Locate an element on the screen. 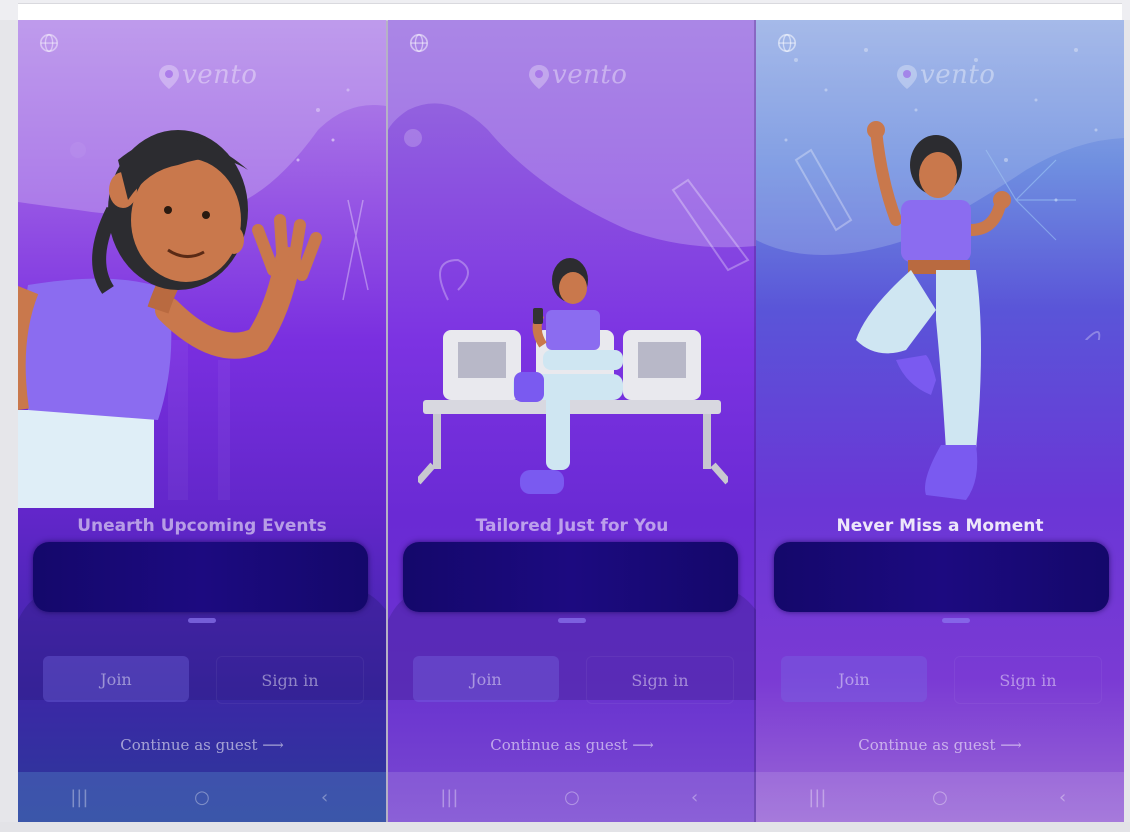  window-frame is located at coordinates (570, 12).